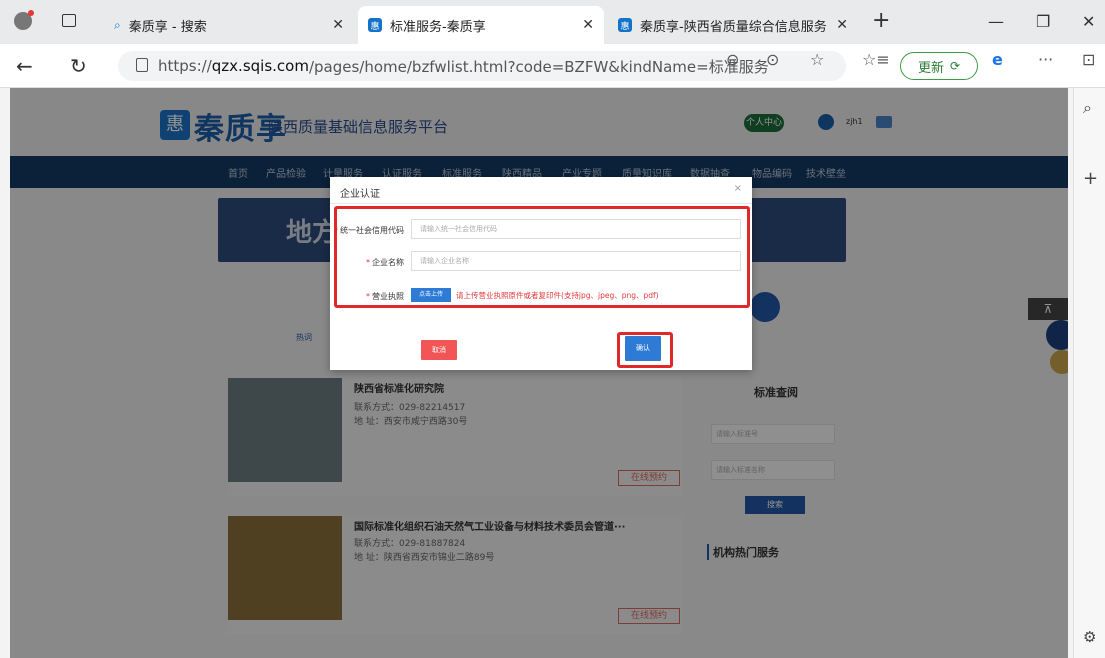 The width and height of the screenshot is (1105, 658). What do you see at coordinates (738, 188) in the screenshot?
I see `close-icon: ×` at bounding box center [738, 188].